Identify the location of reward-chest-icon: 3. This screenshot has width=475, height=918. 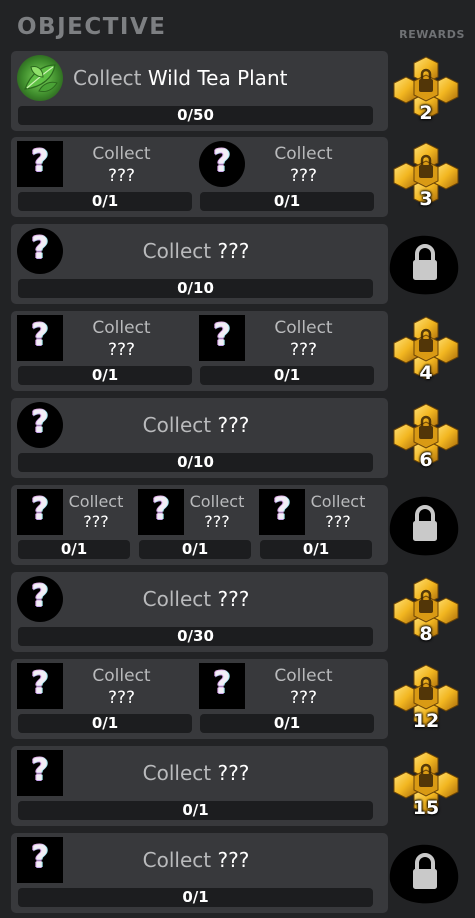
(426, 177).